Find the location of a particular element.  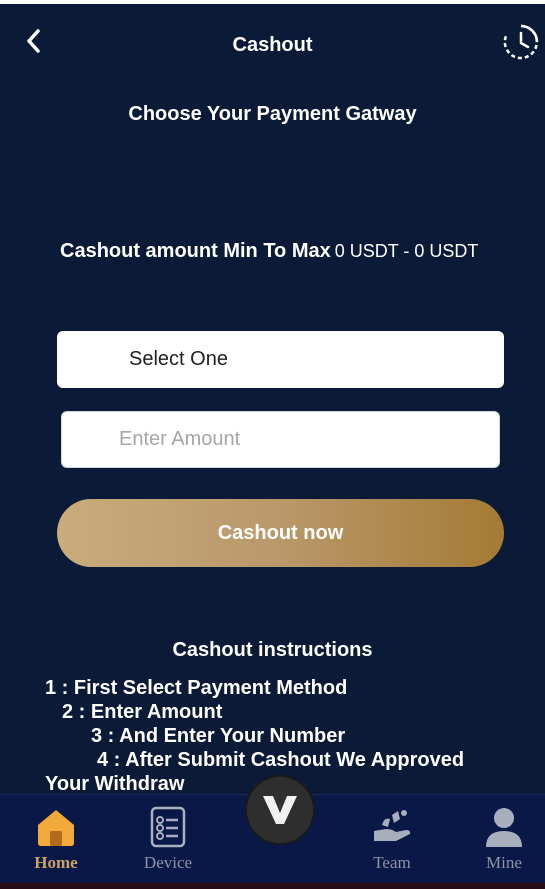

range-label: Cashout amount Min To Max is located at coordinates (195, 251).